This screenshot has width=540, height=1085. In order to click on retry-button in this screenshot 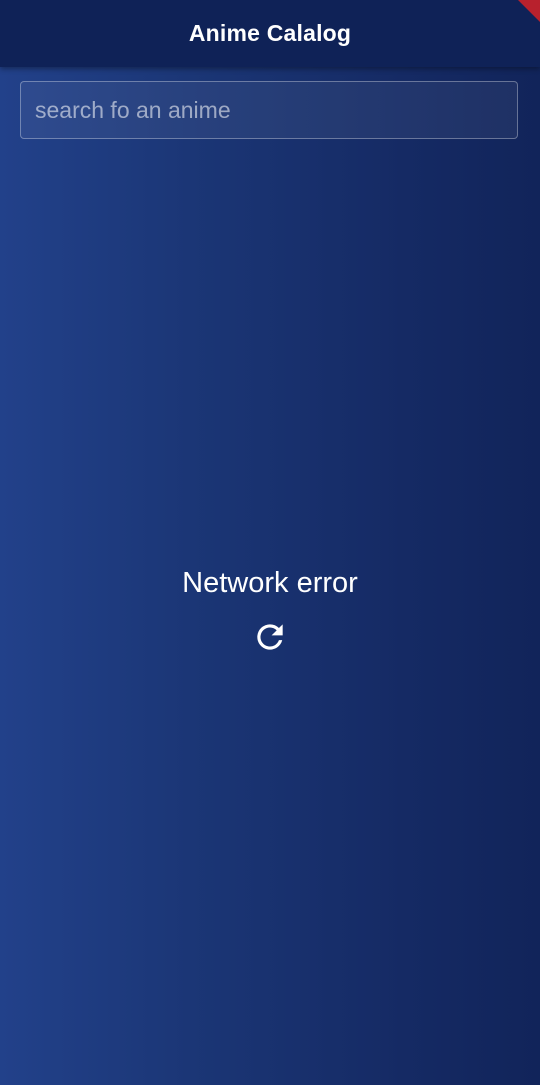, I will do `click(270, 637)`.